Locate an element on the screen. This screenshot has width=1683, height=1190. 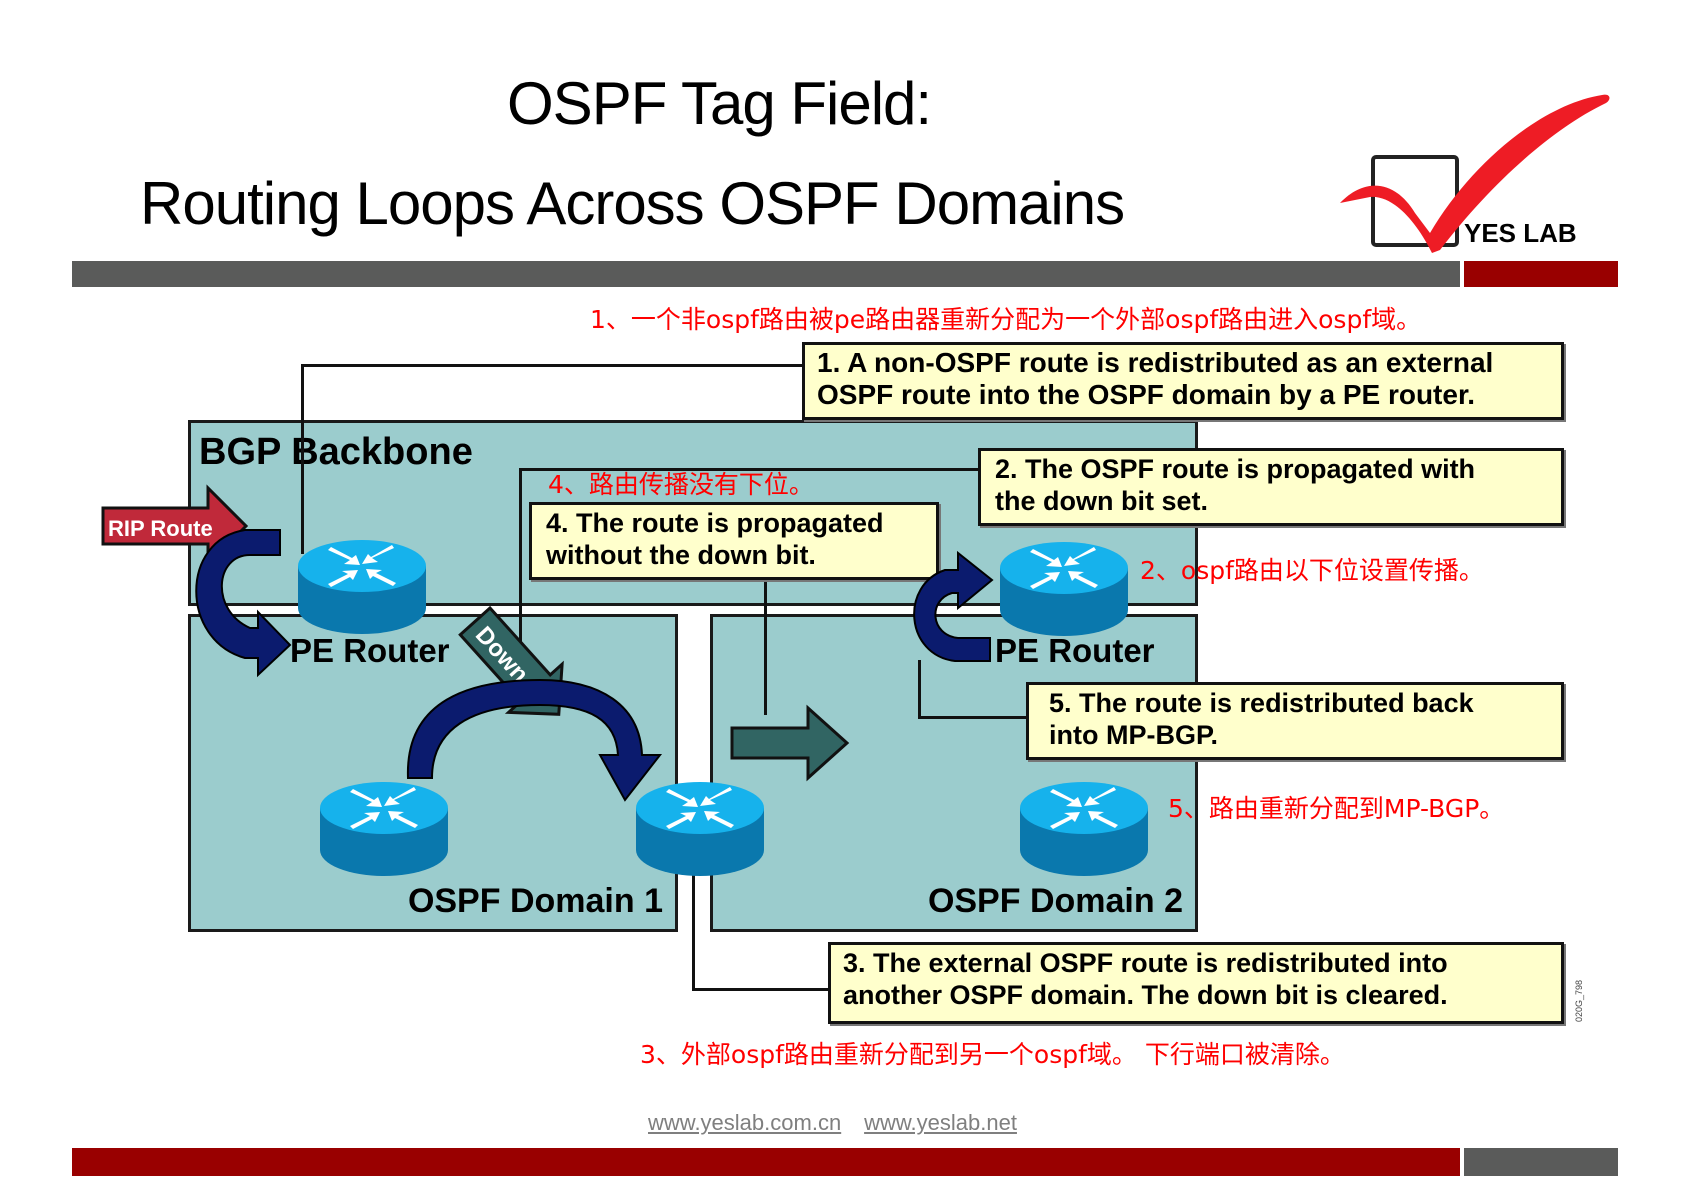
cross-domain-arrow-icon is located at coordinates (790, 743).